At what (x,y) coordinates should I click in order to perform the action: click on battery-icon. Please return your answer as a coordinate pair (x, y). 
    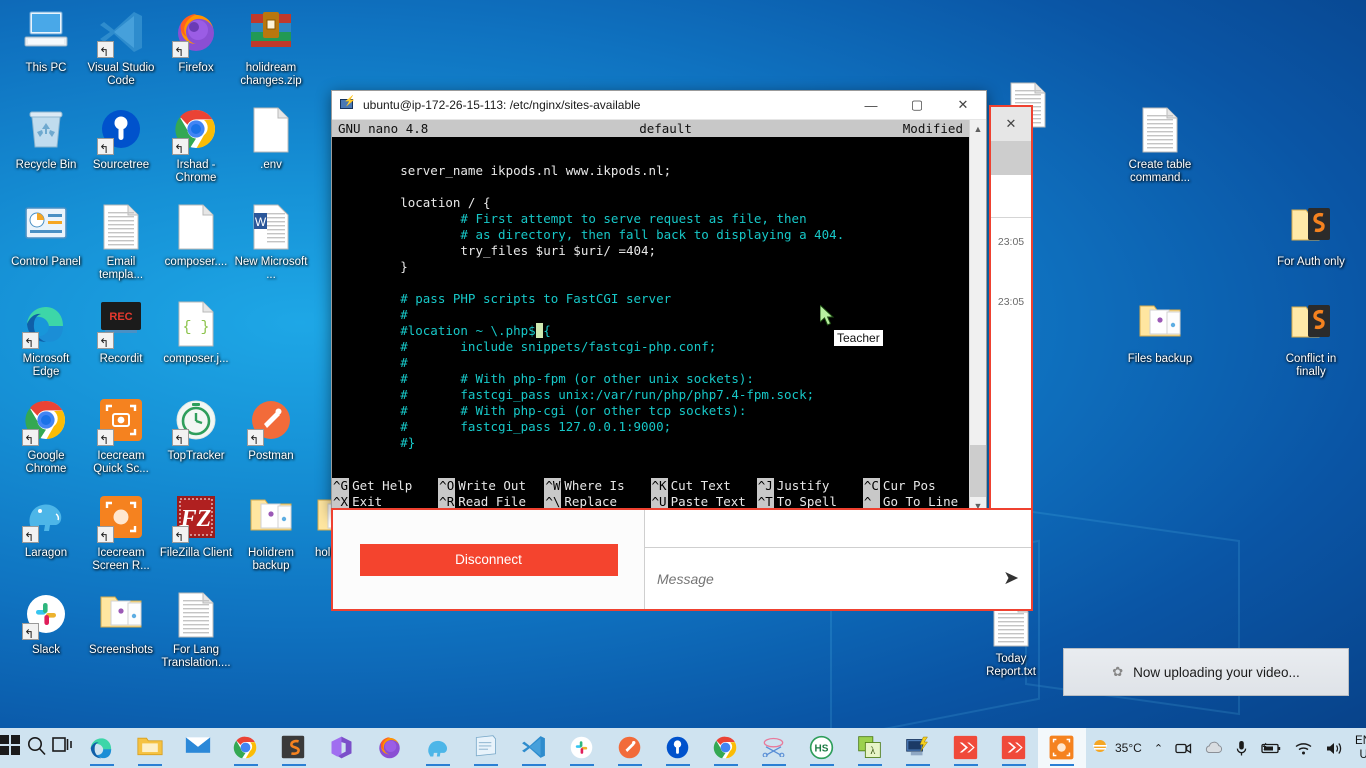
    Looking at the image, I should click on (1271, 748).